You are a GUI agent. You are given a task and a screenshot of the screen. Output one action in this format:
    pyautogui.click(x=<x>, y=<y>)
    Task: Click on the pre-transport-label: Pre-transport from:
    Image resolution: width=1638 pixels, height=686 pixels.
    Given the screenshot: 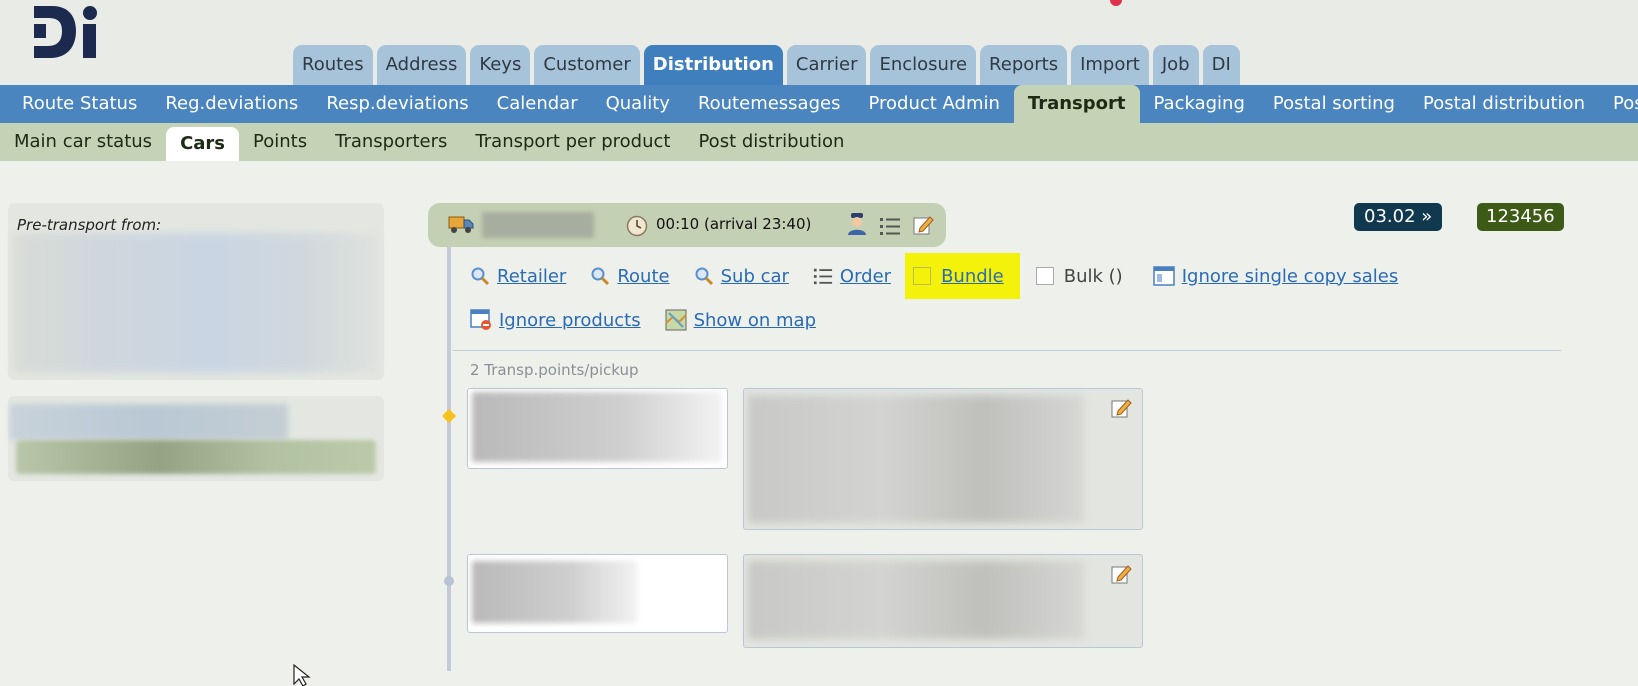 What is the action you would take?
    pyautogui.click(x=89, y=225)
    